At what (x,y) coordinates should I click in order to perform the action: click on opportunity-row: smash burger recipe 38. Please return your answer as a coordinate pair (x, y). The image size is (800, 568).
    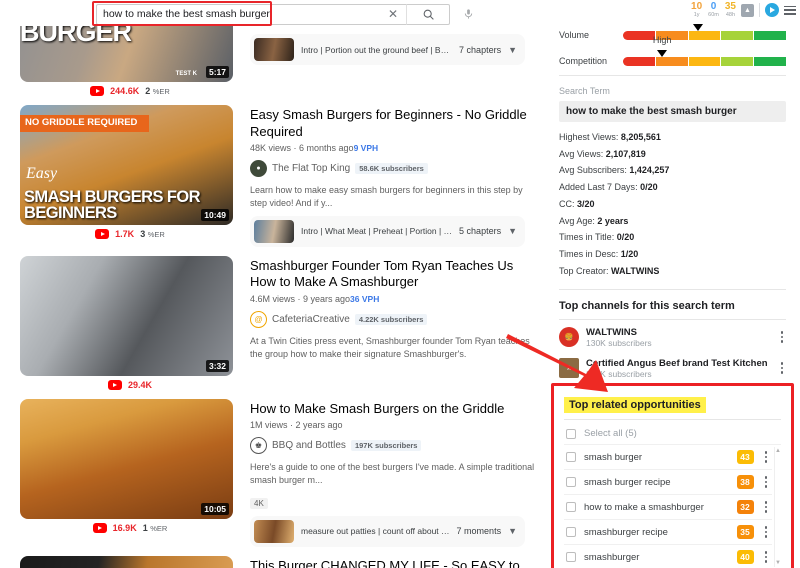
    Looking at the image, I should click on (668, 482).